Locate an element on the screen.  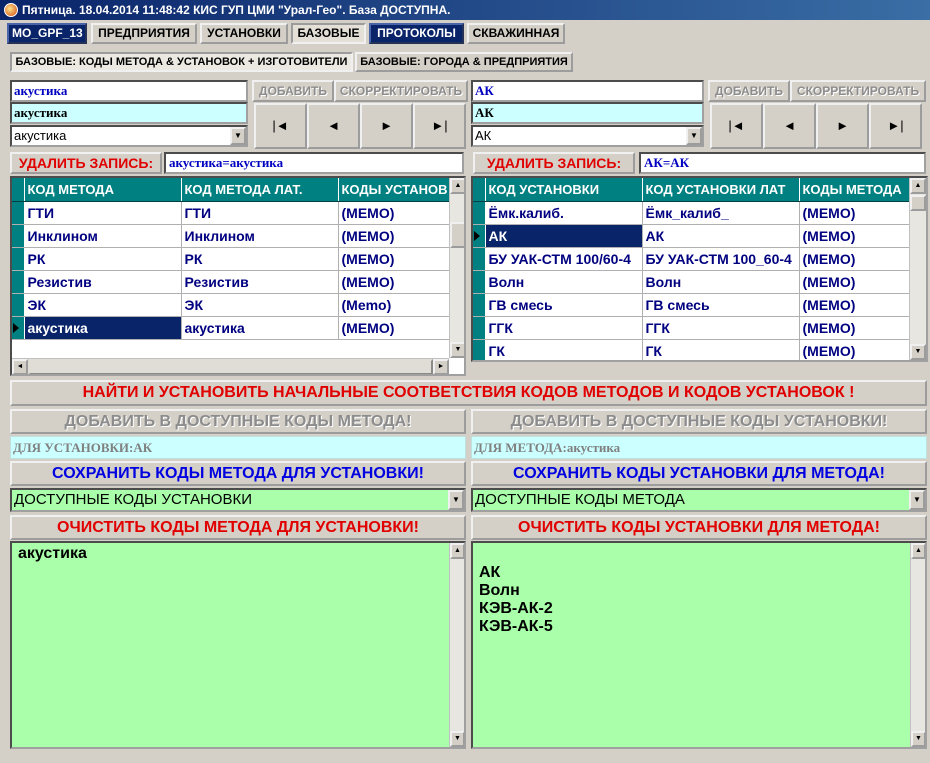
table-row: Инклином Инклином (МЕМО) is located at coordinates (231, 236).